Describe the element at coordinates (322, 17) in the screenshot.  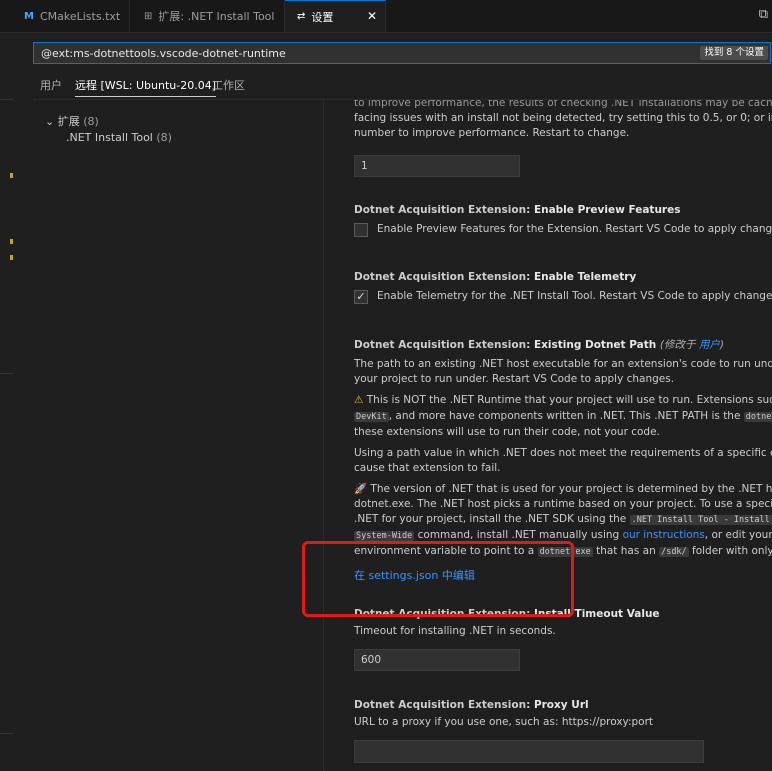
I see `tab-label: 设置` at that location.